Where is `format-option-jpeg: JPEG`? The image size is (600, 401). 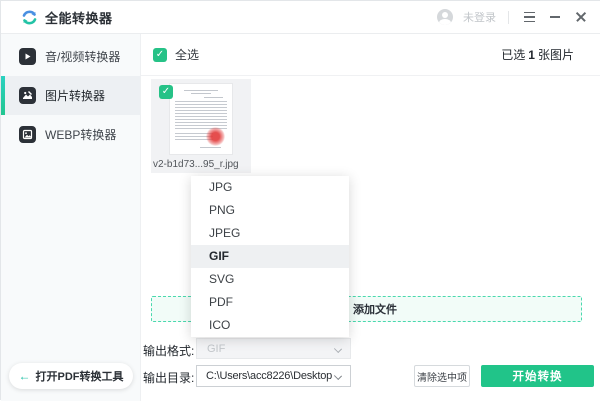 format-option-jpeg: JPEG is located at coordinates (270, 233).